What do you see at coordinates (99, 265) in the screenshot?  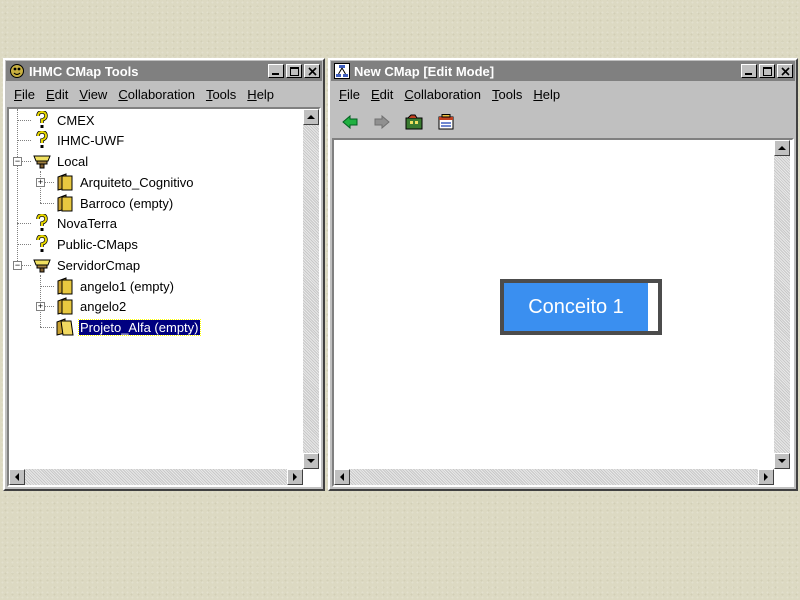 I see `tree-item-label: ServidorCmap` at bounding box center [99, 265].